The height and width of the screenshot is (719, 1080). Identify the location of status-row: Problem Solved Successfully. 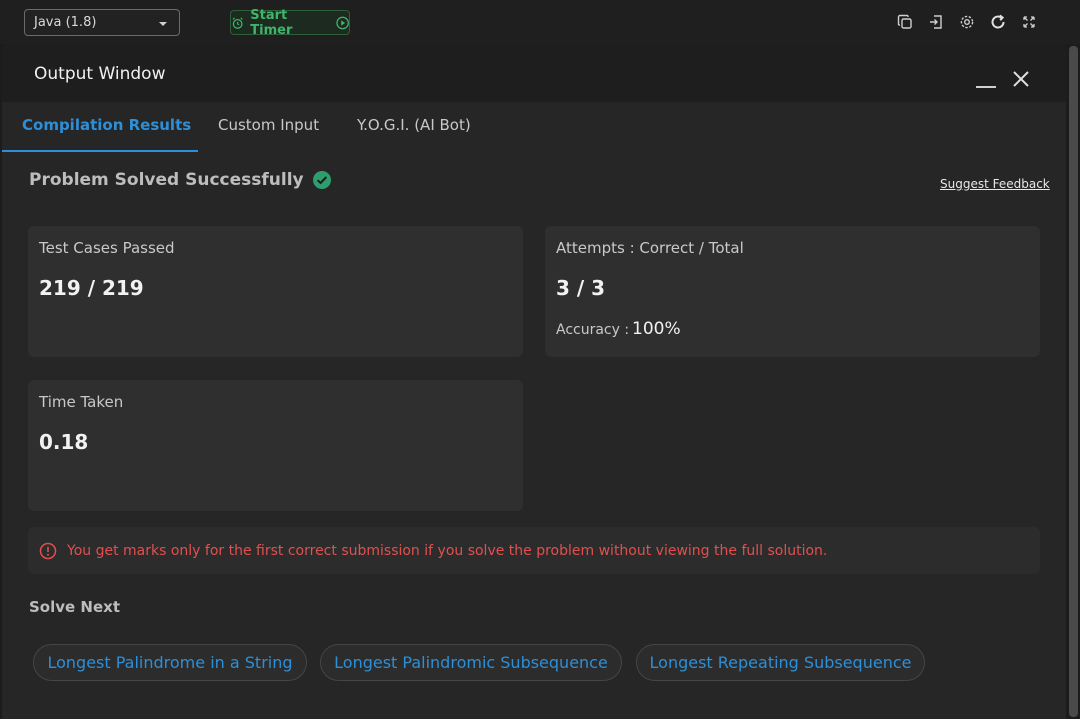
(180, 180).